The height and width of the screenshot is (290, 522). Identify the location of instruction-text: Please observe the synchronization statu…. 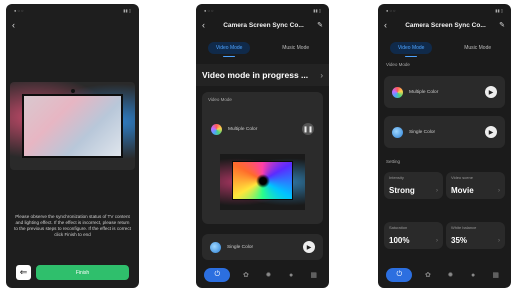
(72, 225).